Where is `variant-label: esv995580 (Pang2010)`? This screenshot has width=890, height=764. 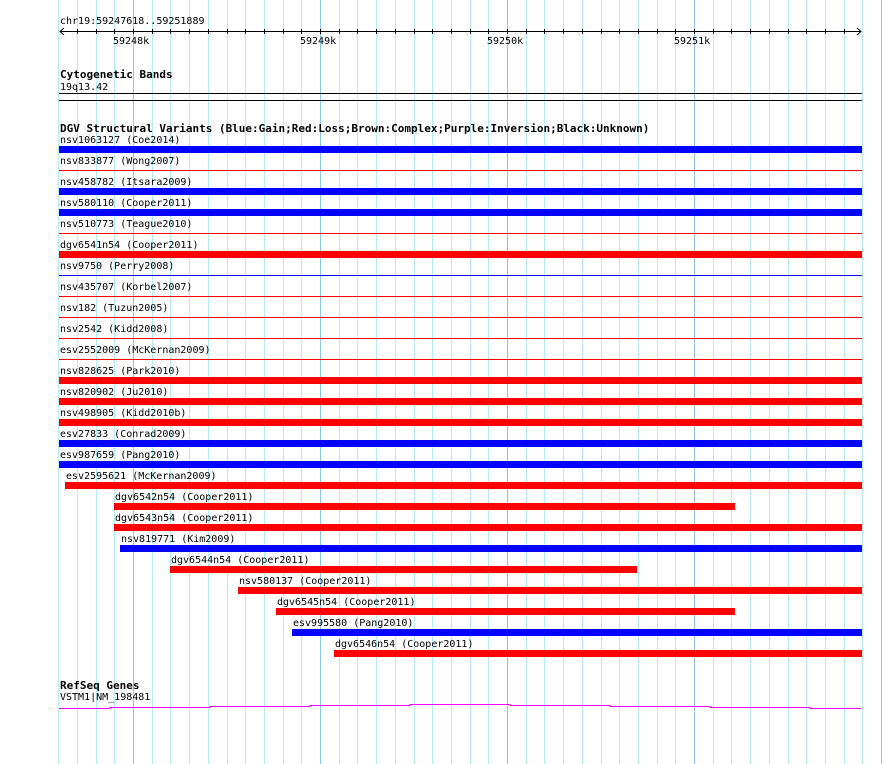 variant-label: esv995580 (Pang2010) is located at coordinates (353, 623).